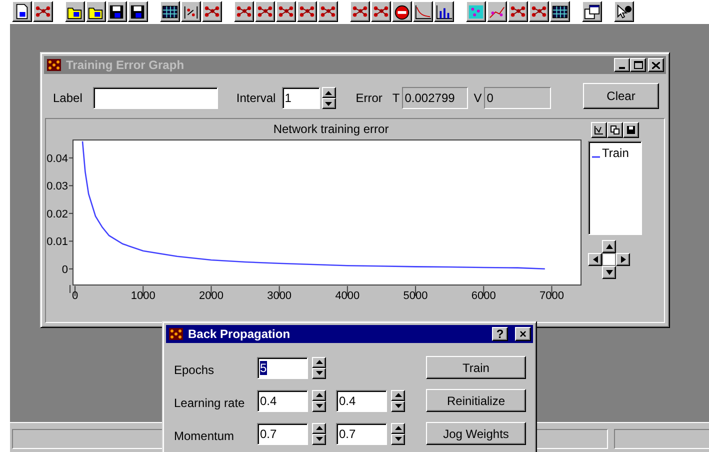 This screenshot has height=452, width=709. I want to click on field-label: Label, so click(67, 98).